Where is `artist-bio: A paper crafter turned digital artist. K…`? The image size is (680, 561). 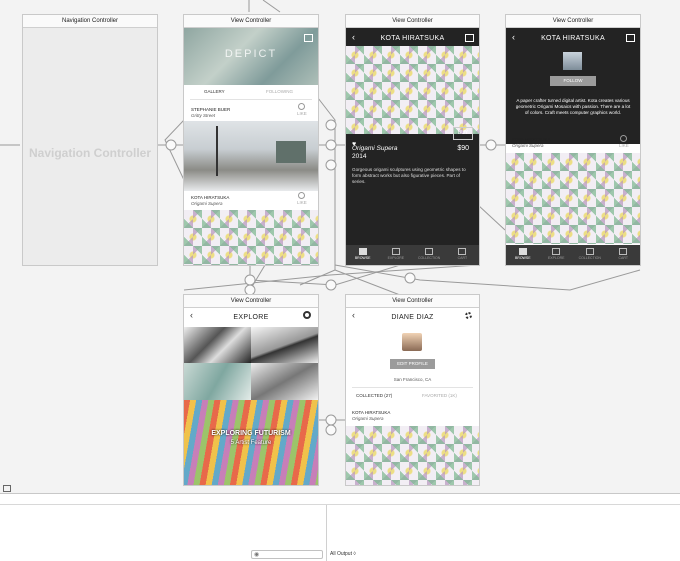 artist-bio: A paper crafter turned digital artist. K… is located at coordinates (573, 106).